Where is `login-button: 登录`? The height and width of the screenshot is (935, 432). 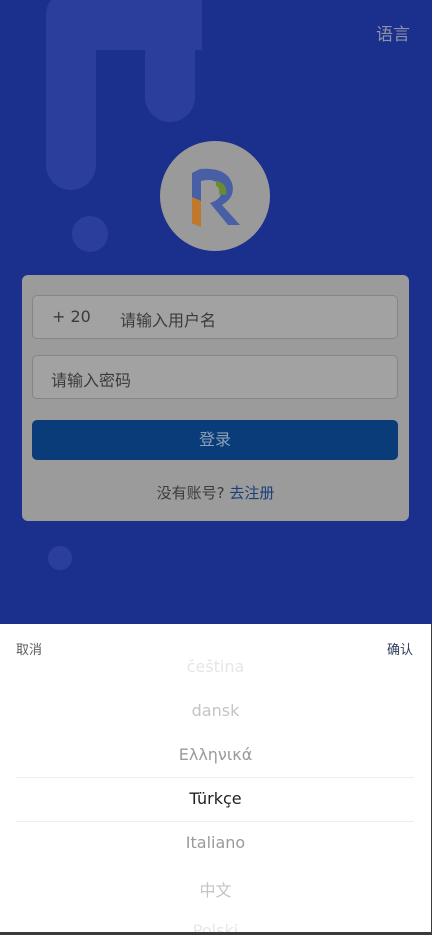
login-button: 登录 is located at coordinates (215, 440).